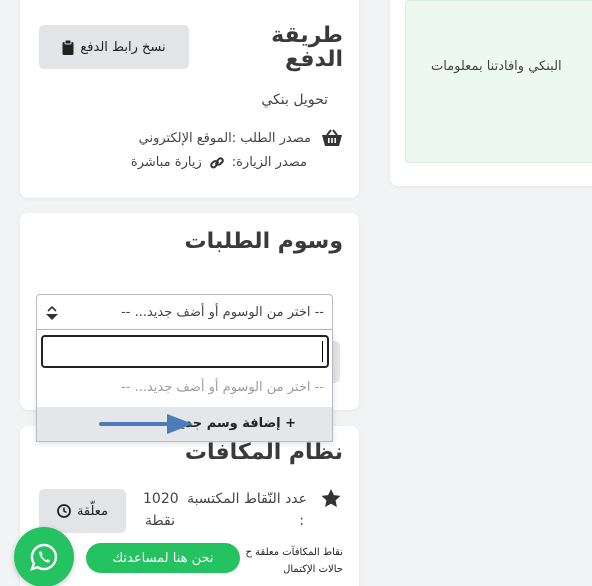 The width and height of the screenshot is (592, 586). What do you see at coordinates (301, 521) in the screenshot?
I see `points-colon: :` at bounding box center [301, 521].